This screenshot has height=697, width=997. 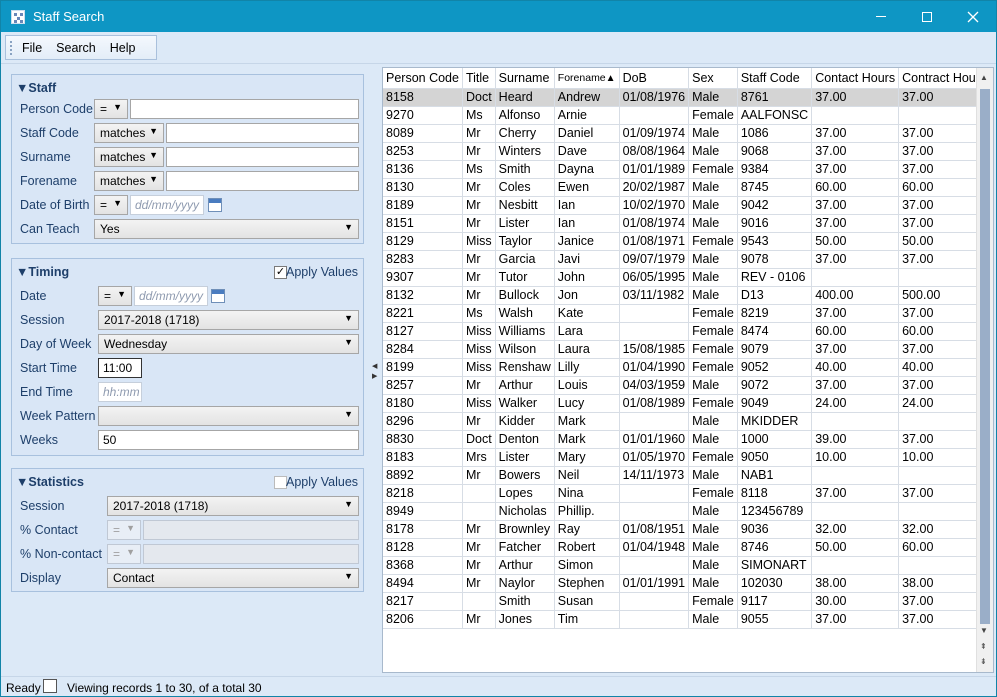 What do you see at coordinates (123, 48) in the screenshot?
I see `menu-help: Help` at bounding box center [123, 48].